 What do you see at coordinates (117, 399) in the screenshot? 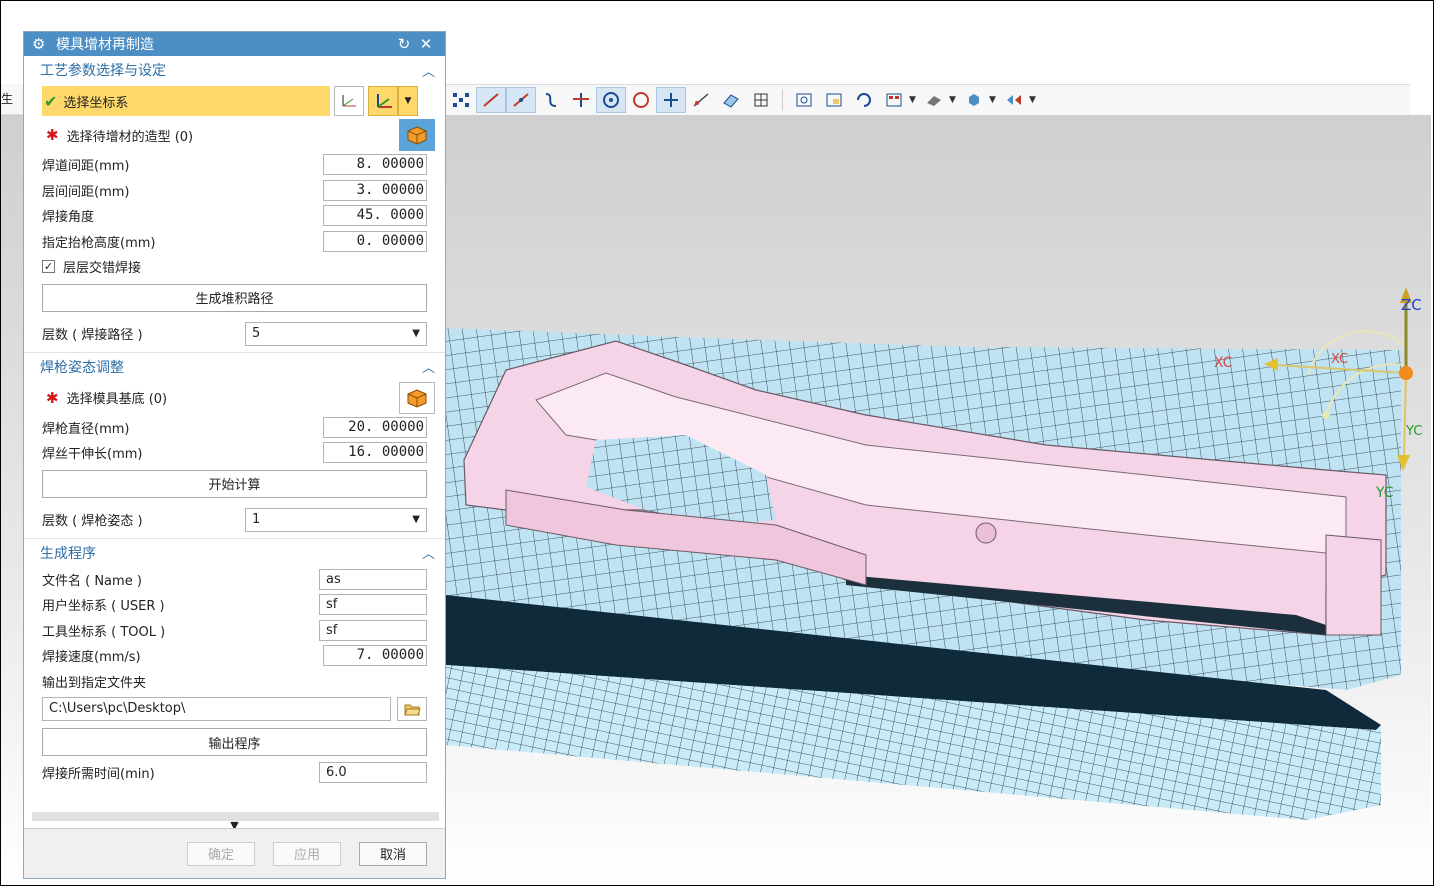
I see `select-base-label: 选择模具基底 (0)` at bounding box center [117, 399].